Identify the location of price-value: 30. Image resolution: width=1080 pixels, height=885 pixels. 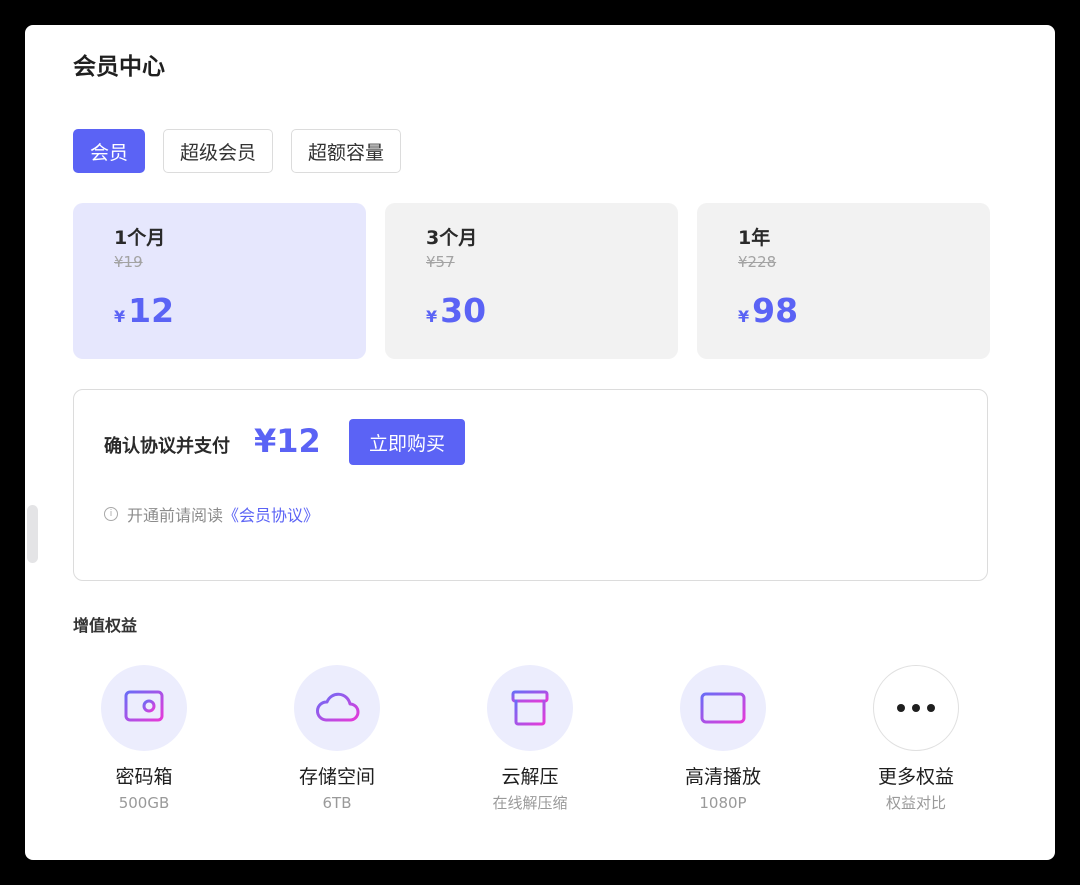
(463, 310).